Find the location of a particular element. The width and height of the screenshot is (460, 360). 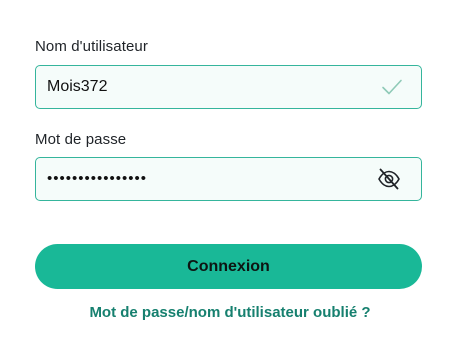

username-field-container is located at coordinates (228, 87).